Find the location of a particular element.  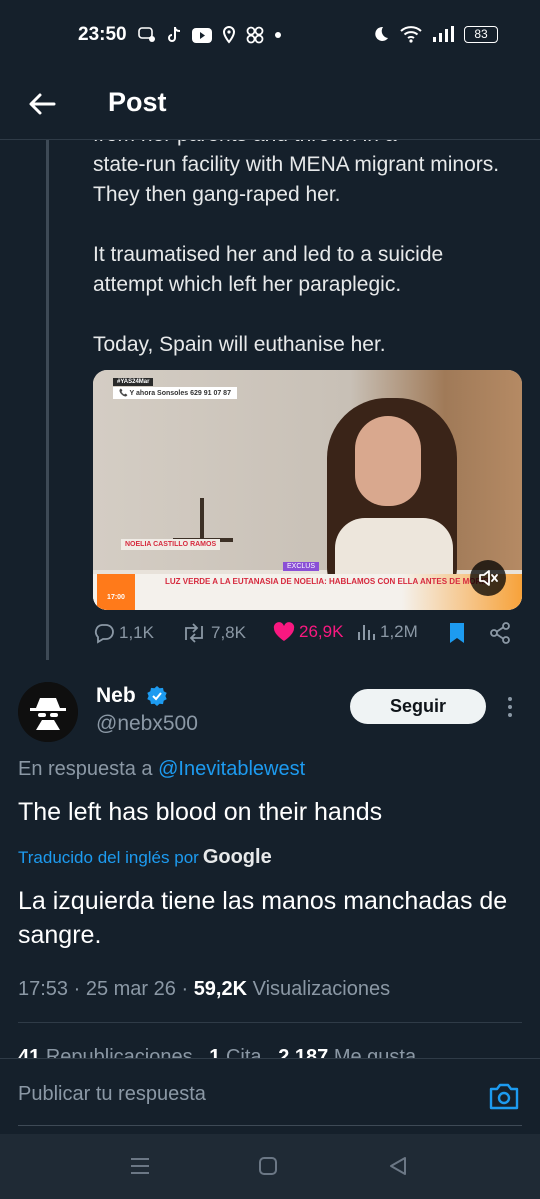

more-options-icon is located at coordinates (510, 707).